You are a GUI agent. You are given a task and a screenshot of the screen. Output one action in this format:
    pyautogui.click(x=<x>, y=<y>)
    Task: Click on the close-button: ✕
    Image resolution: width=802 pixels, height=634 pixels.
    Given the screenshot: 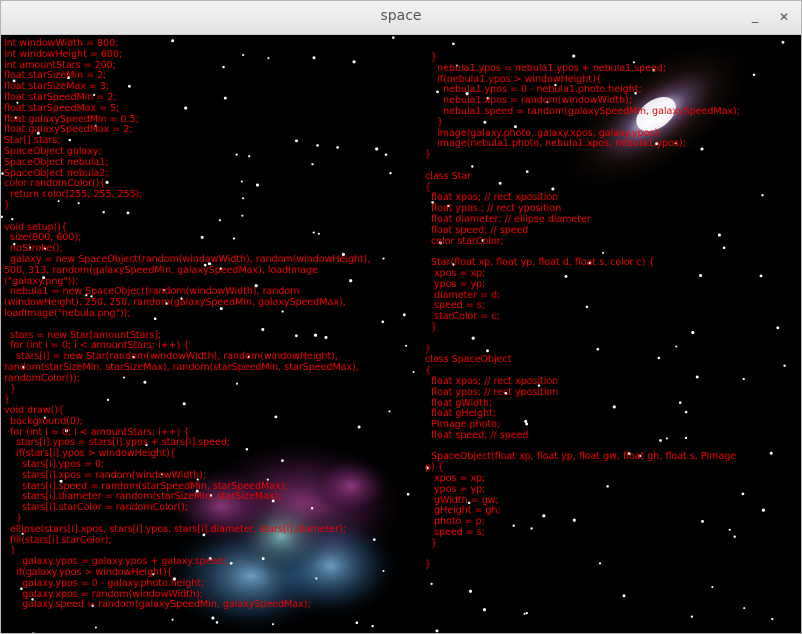 What is the action you would take?
    pyautogui.click(x=784, y=17)
    